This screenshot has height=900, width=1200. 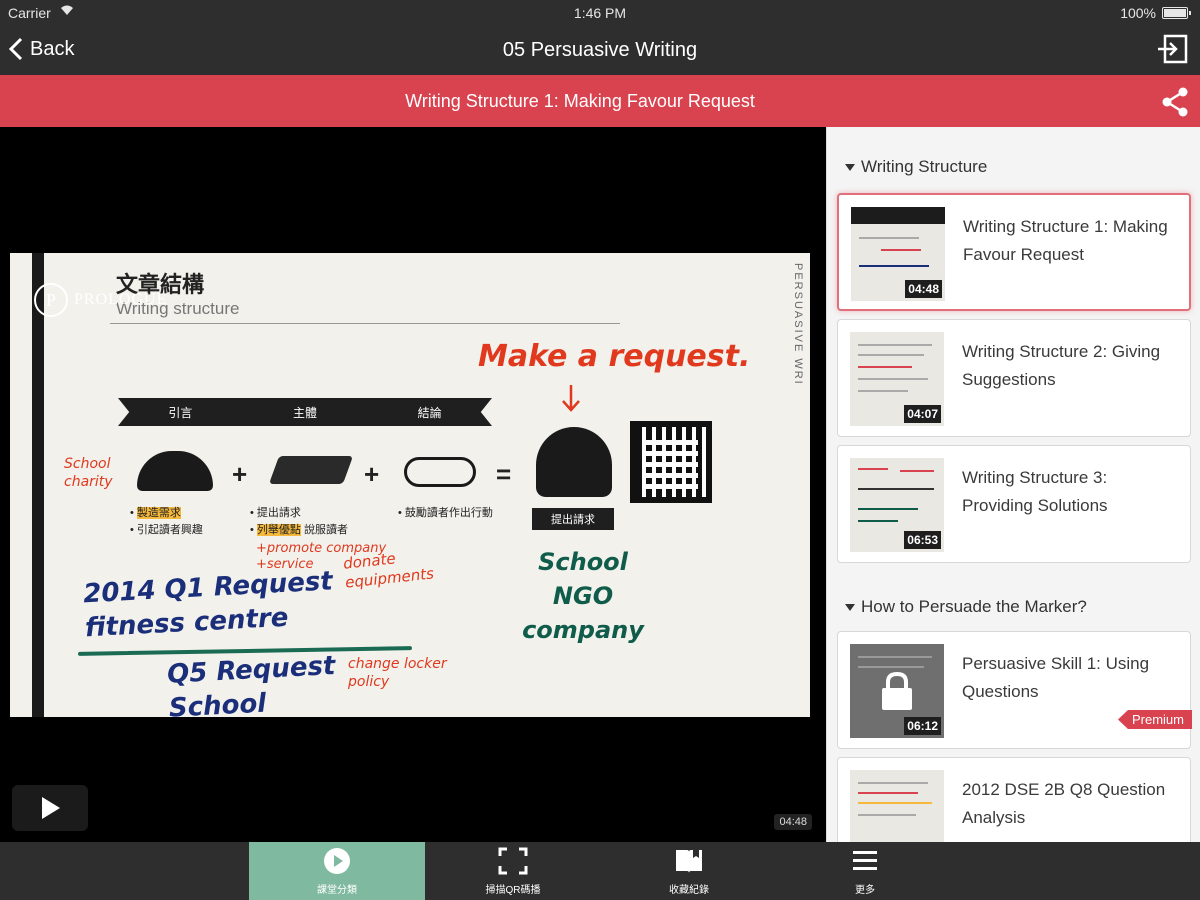 I want to click on back-button: Back, so click(x=41, y=49).